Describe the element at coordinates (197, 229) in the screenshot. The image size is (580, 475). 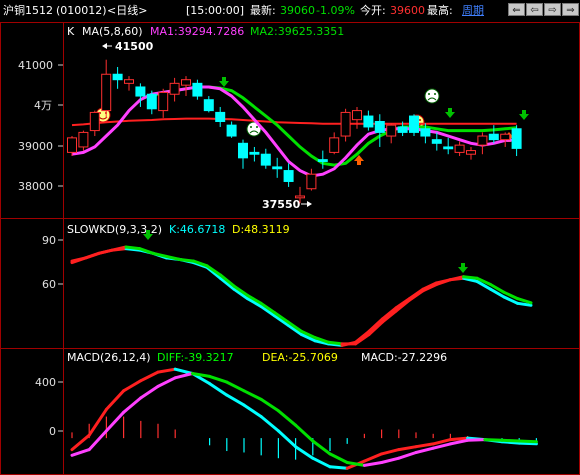
I see `k-readout: K:46.6718` at that location.